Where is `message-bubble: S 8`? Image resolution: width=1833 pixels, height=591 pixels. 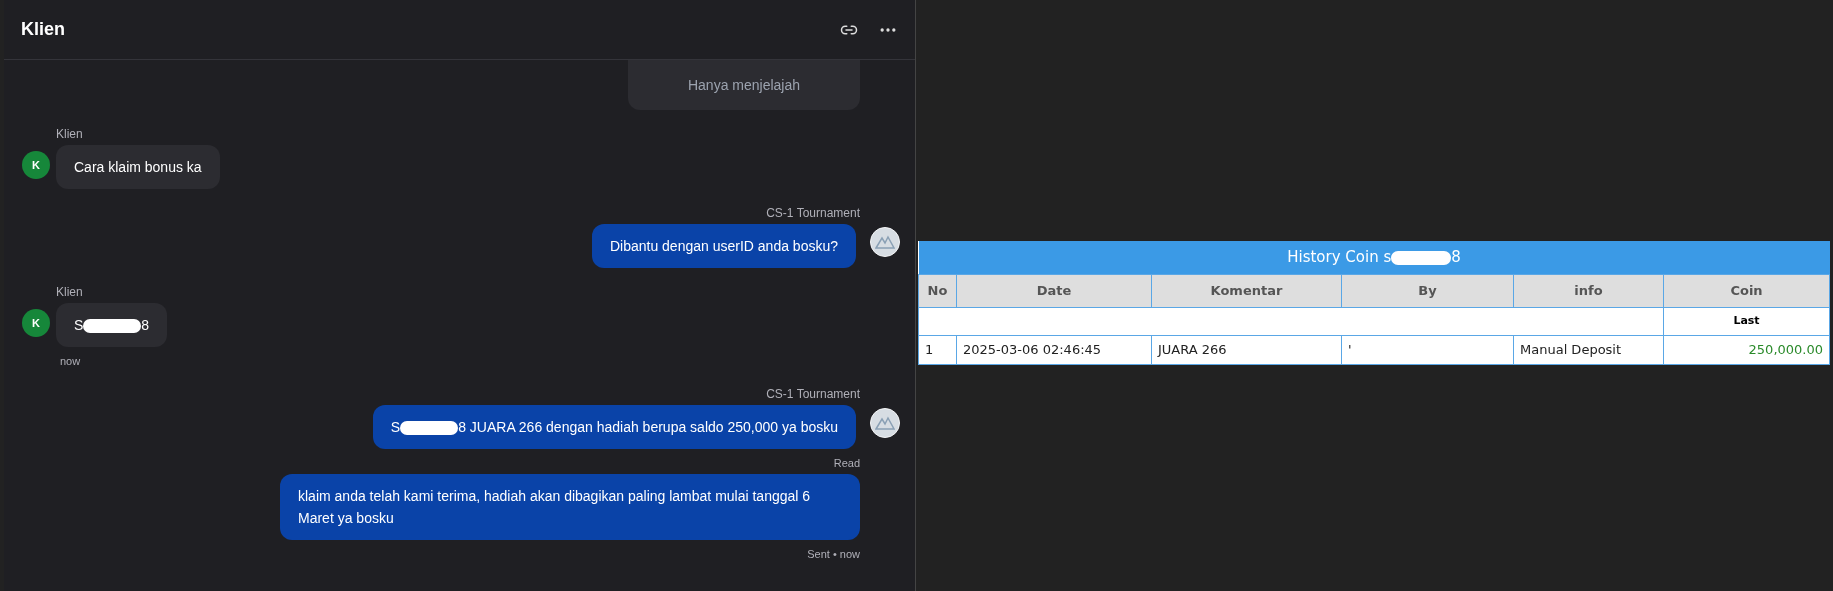
message-bubble: S 8 is located at coordinates (112, 325).